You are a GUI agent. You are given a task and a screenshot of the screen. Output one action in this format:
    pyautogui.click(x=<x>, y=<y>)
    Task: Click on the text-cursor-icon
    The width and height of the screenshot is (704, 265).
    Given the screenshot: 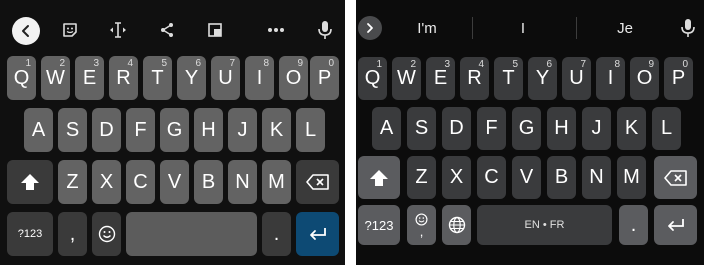 What is the action you would take?
    pyautogui.click(x=118, y=30)
    